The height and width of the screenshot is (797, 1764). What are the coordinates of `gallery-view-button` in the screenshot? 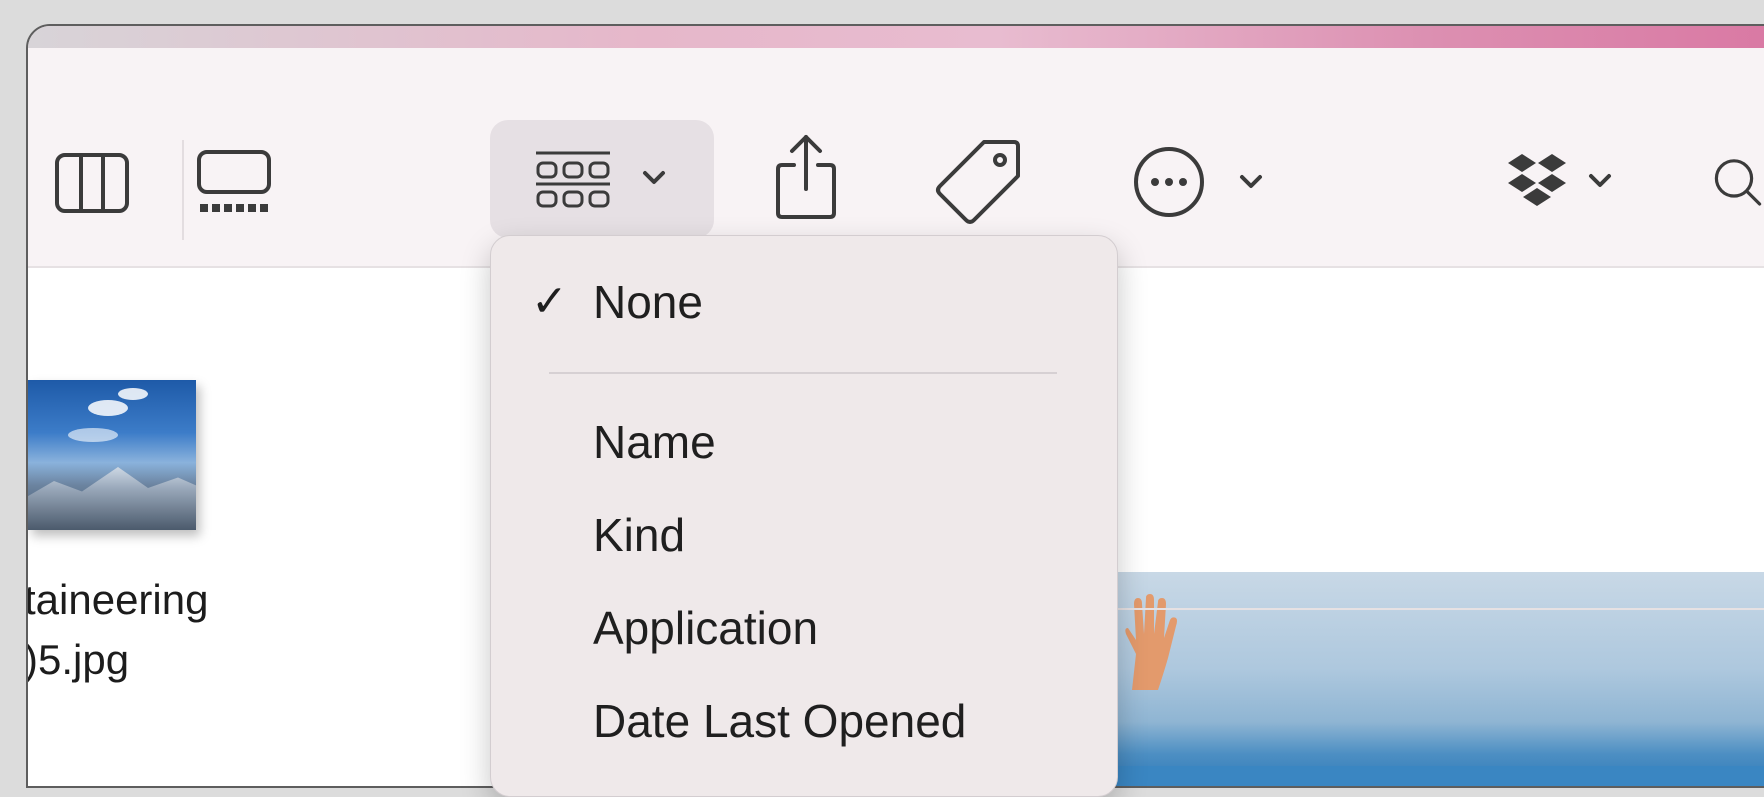 It's located at (234, 182).